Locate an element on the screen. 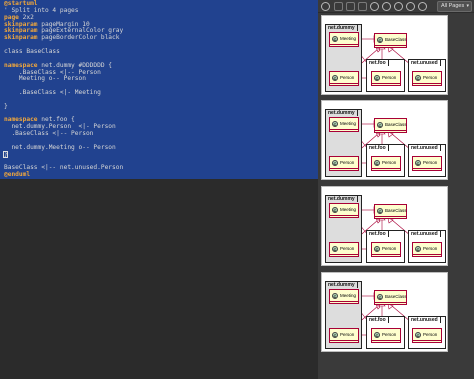 The width and height of the screenshot is (474, 379). code-line: Meeting o-- Person is located at coordinates (45, 79).